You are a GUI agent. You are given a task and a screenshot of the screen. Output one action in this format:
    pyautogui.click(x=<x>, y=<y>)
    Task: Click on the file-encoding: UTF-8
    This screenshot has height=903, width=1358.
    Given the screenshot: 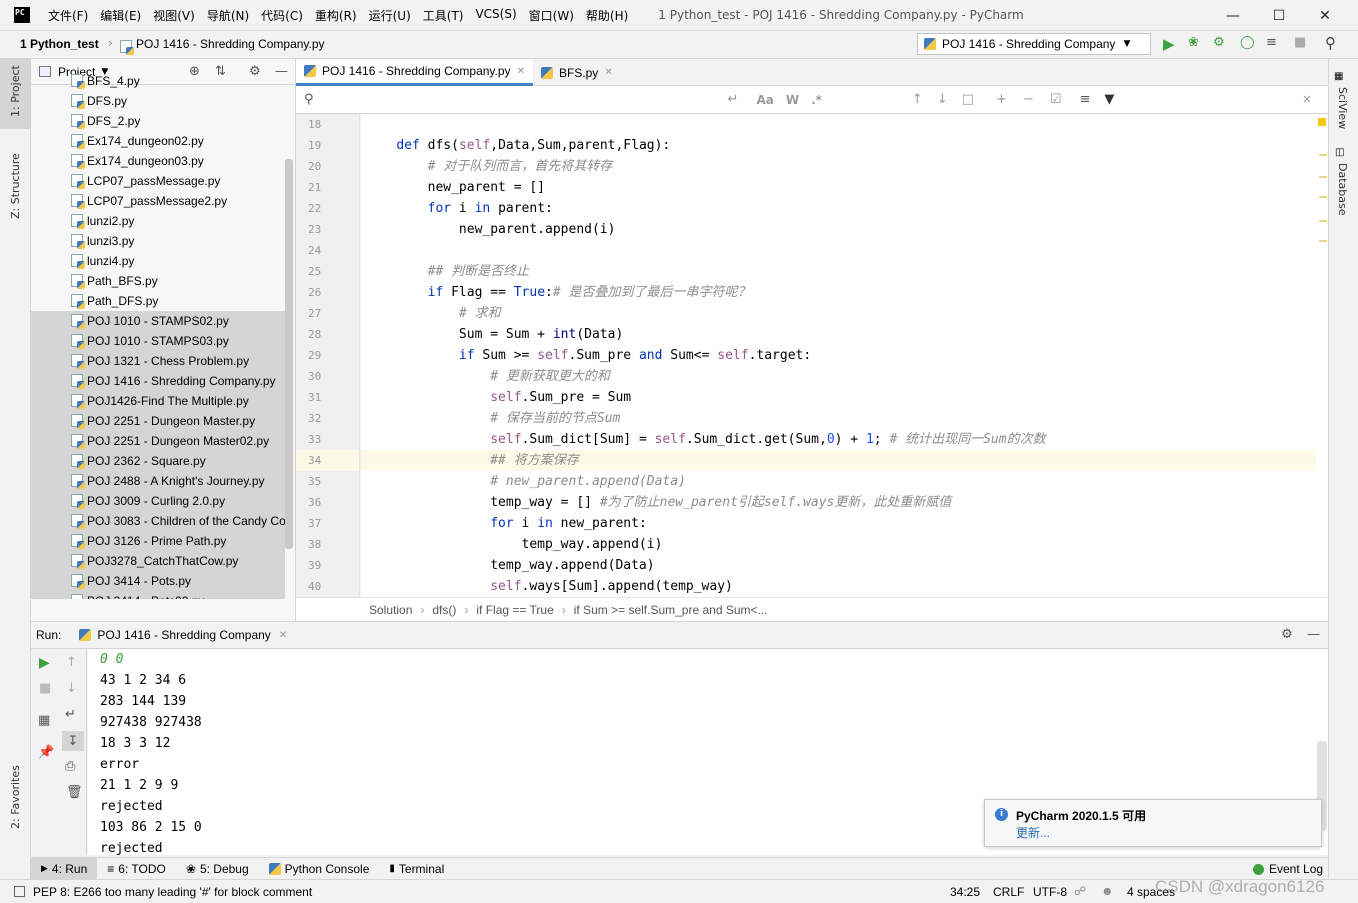 What is the action you would take?
    pyautogui.click(x=1050, y=892)
    